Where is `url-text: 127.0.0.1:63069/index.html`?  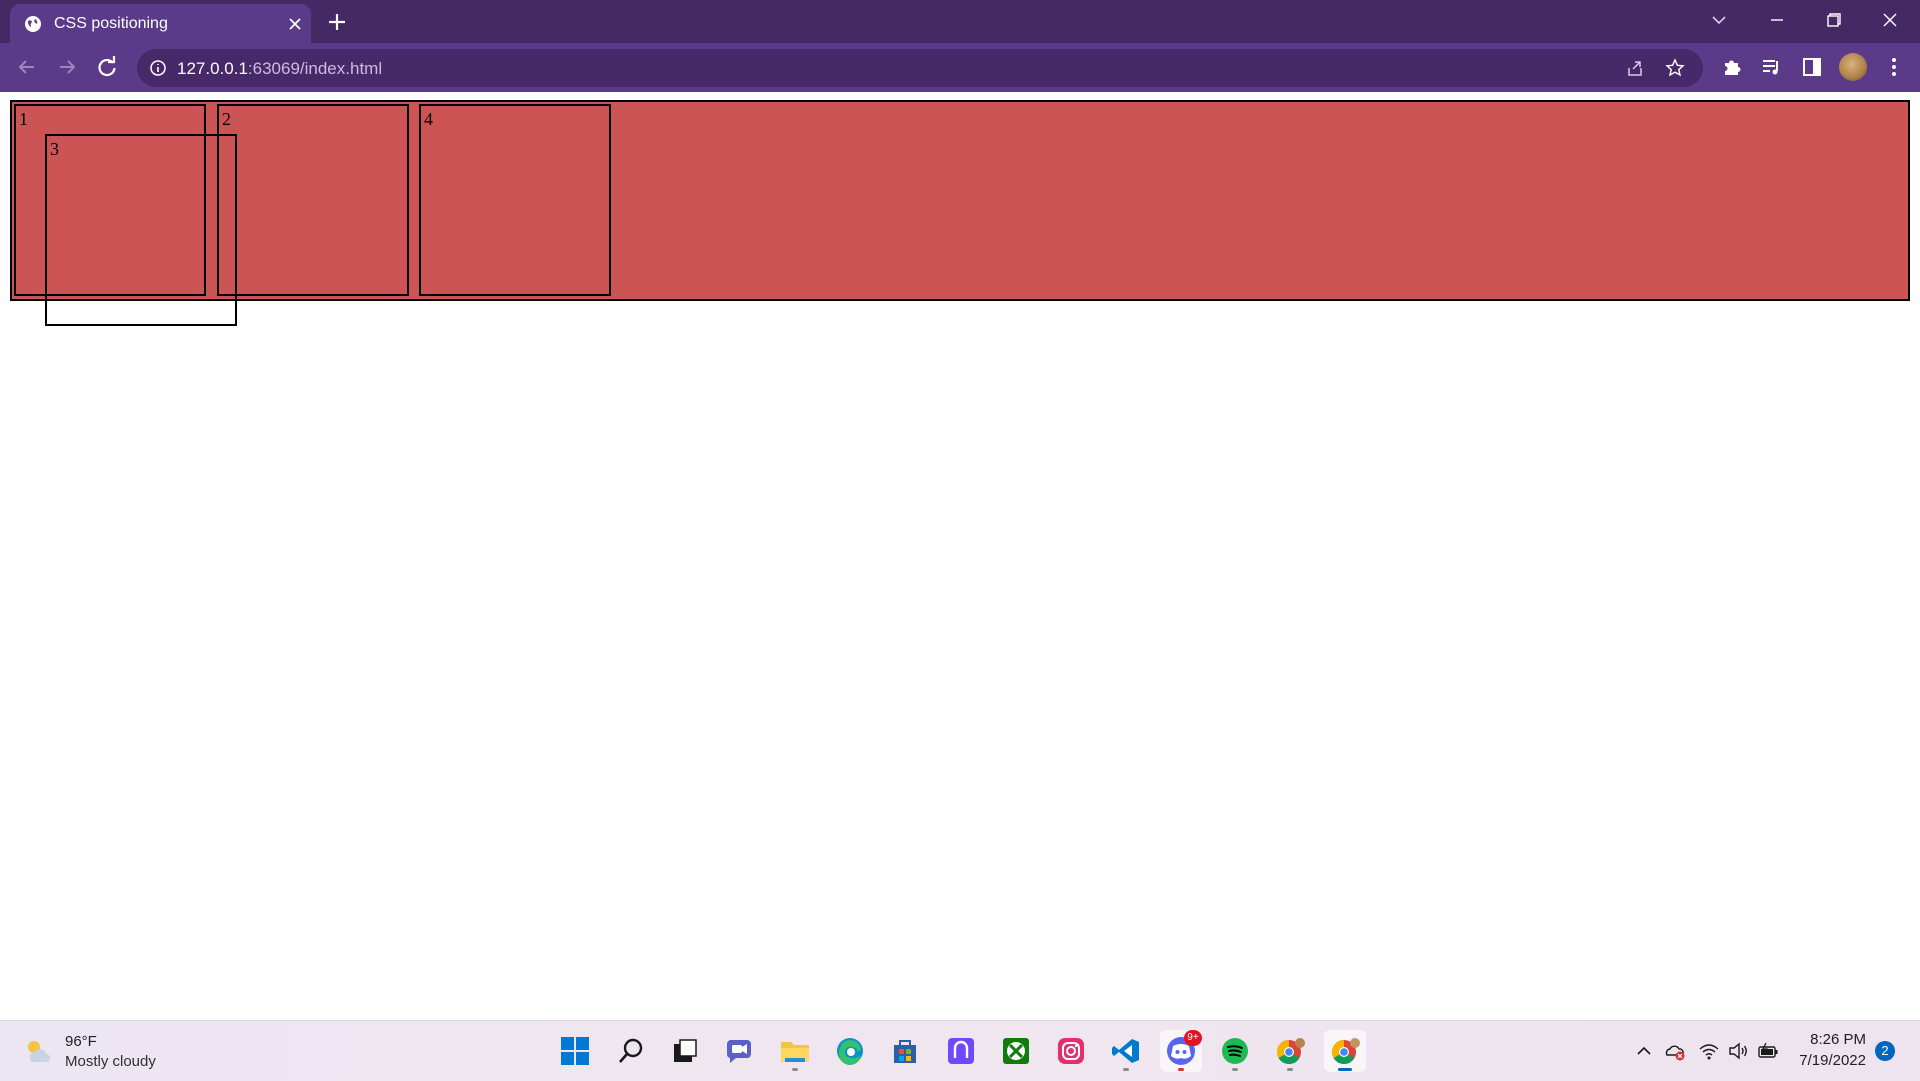 url-text: 127.0.0.1:63069/index.html is located at coordinates (279, 69).